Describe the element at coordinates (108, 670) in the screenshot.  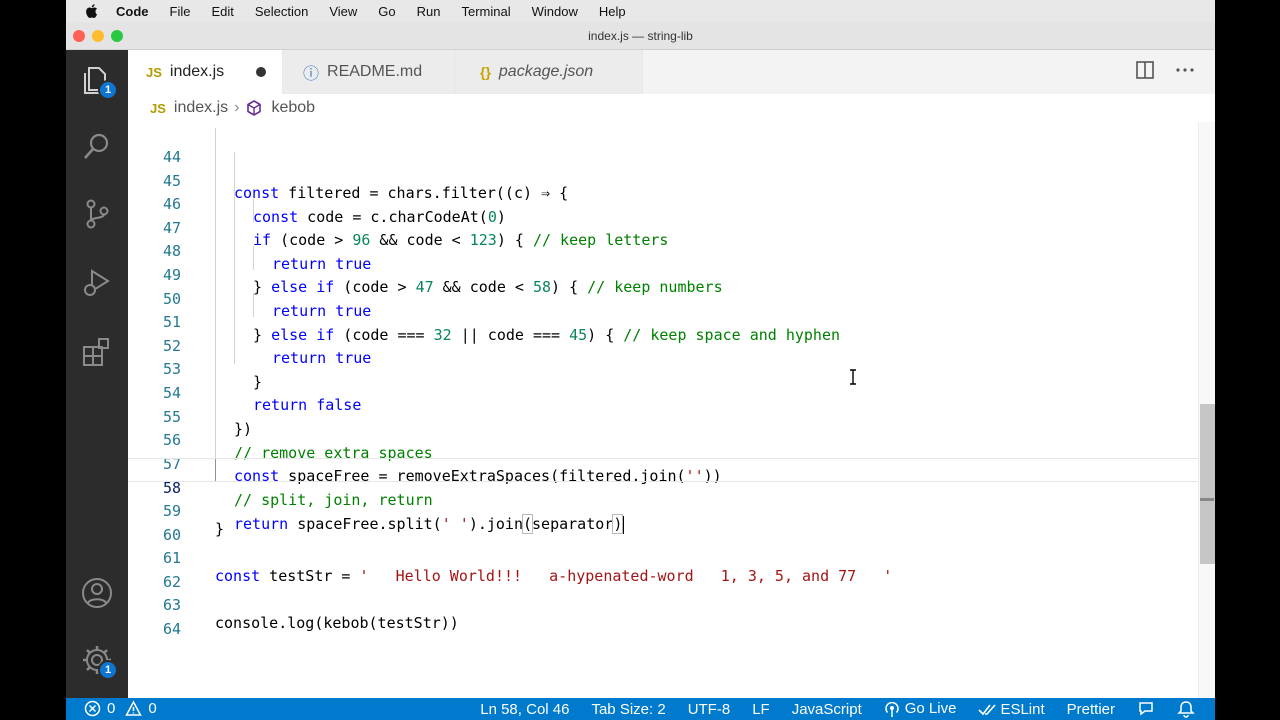
I see `settings-badge: 1` at that location.